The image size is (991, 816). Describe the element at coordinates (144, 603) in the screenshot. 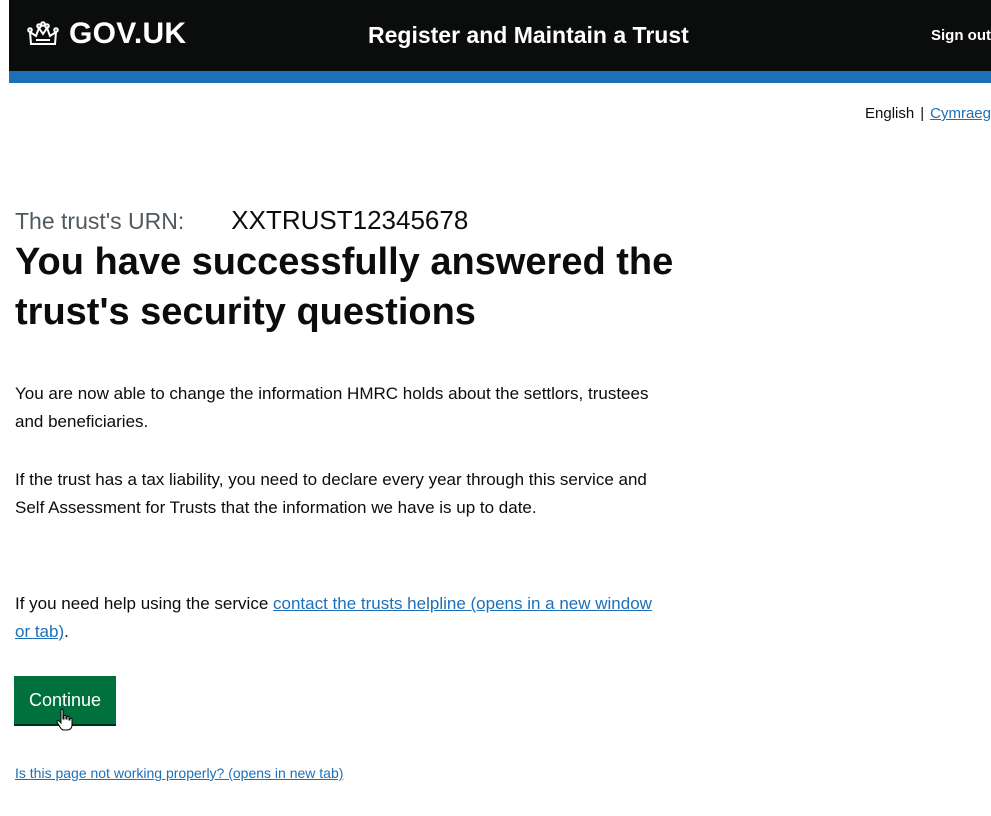

I see `help-text: If you need help using the service` at that location.